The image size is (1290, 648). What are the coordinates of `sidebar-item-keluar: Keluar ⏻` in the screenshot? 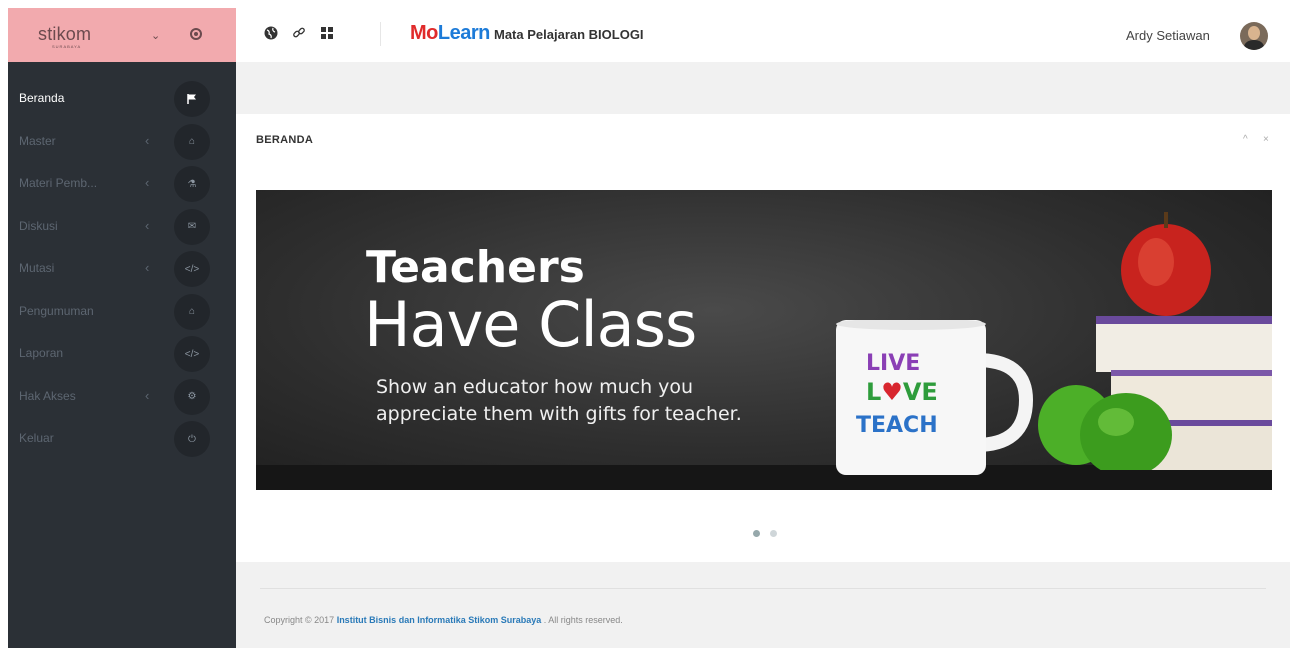 It's located at (122, 439).